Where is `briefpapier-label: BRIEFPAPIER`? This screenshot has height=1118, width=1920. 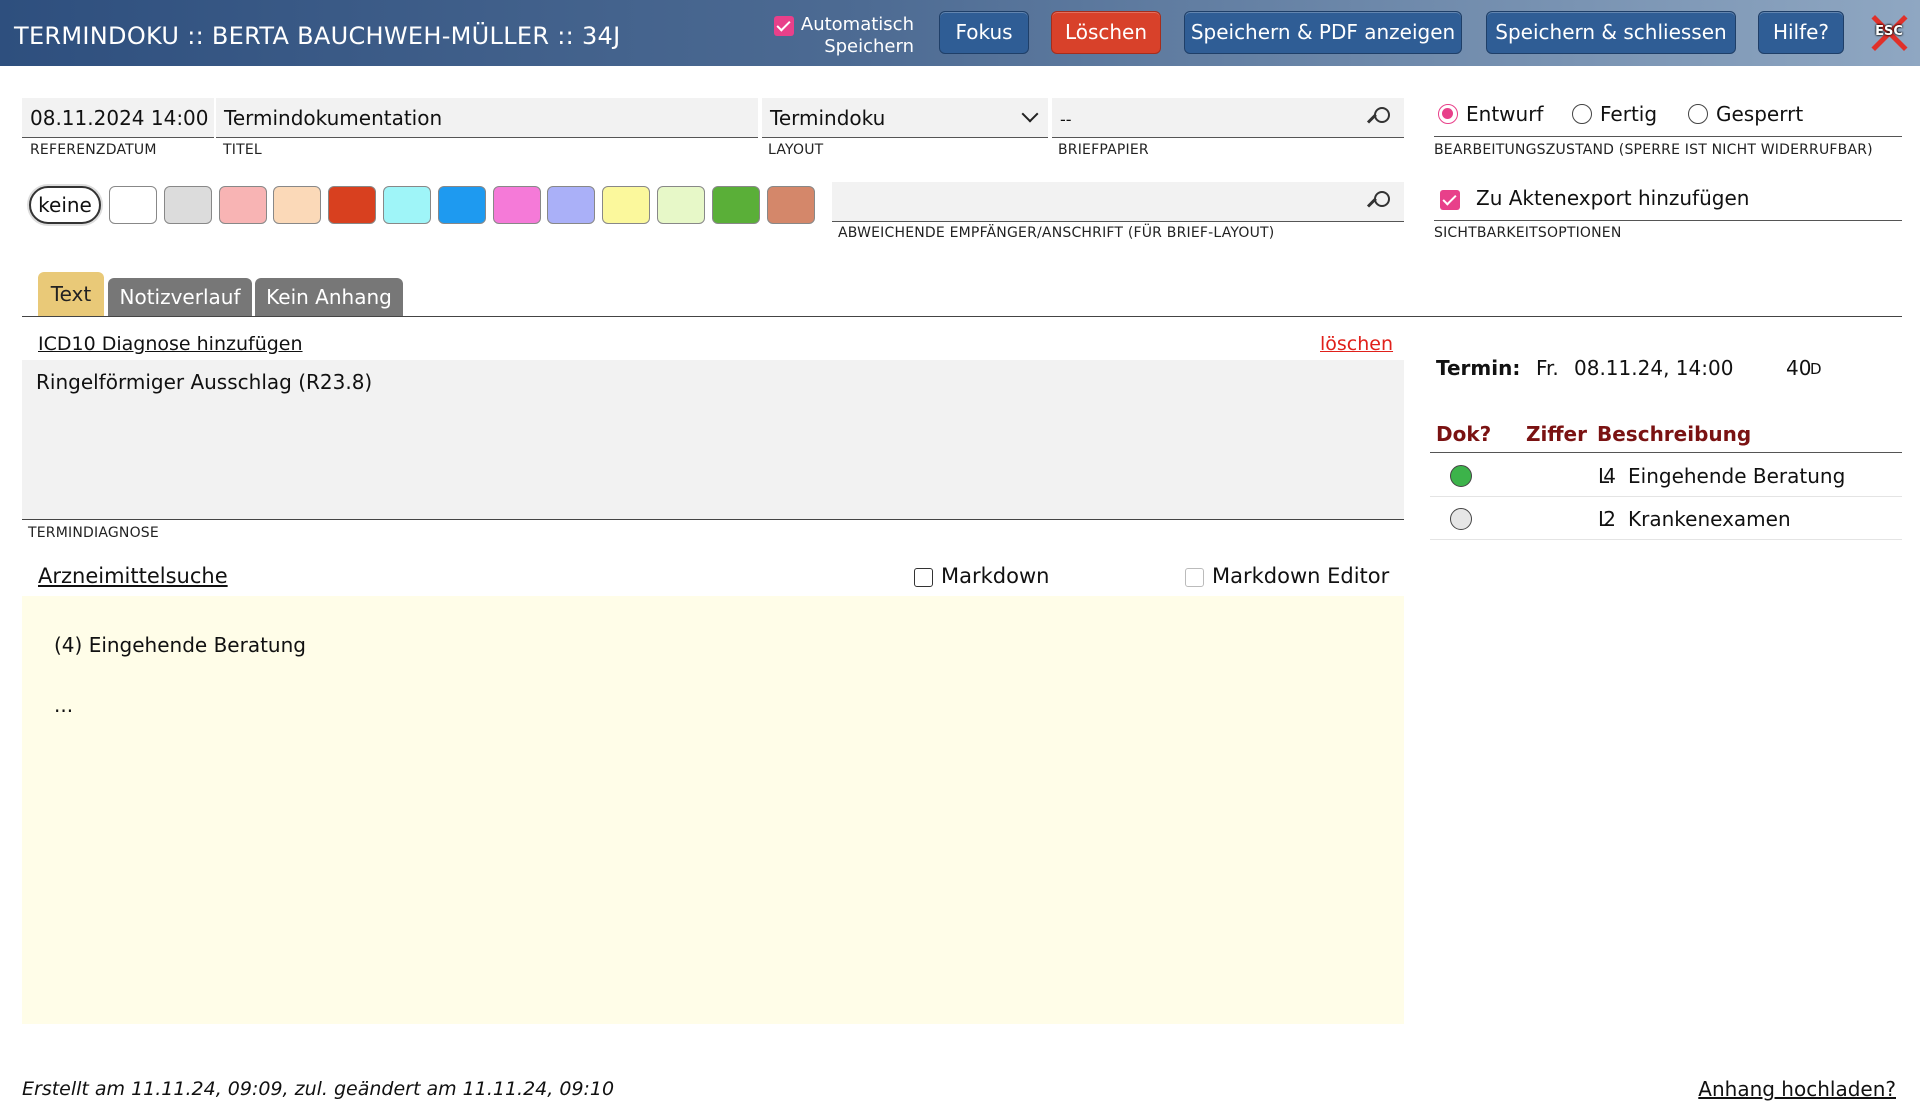 briefpapier-label: BRIEFPAPIER is located at coordinates (1103, 150).